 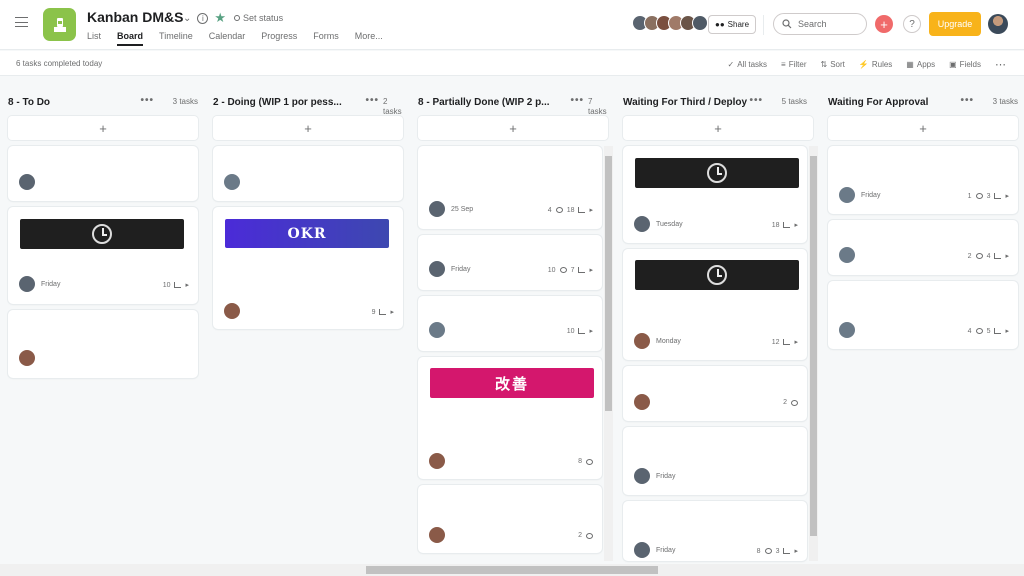 What do you see at coordinates (923, 180) in the screenshot?
I see `task-card: Friday 1 3 ▸` at bounding box center [923, 180].